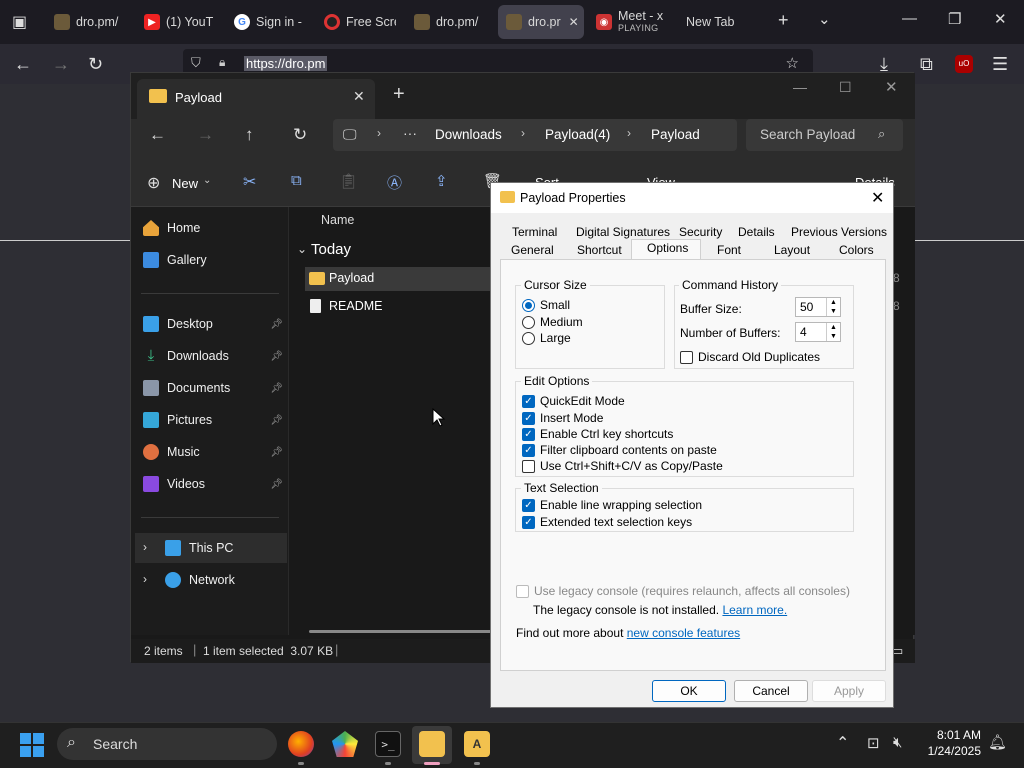 The height and width of the screenshot is (768, 1024). I want to click on apply-button: Apply, so click(849, 691).